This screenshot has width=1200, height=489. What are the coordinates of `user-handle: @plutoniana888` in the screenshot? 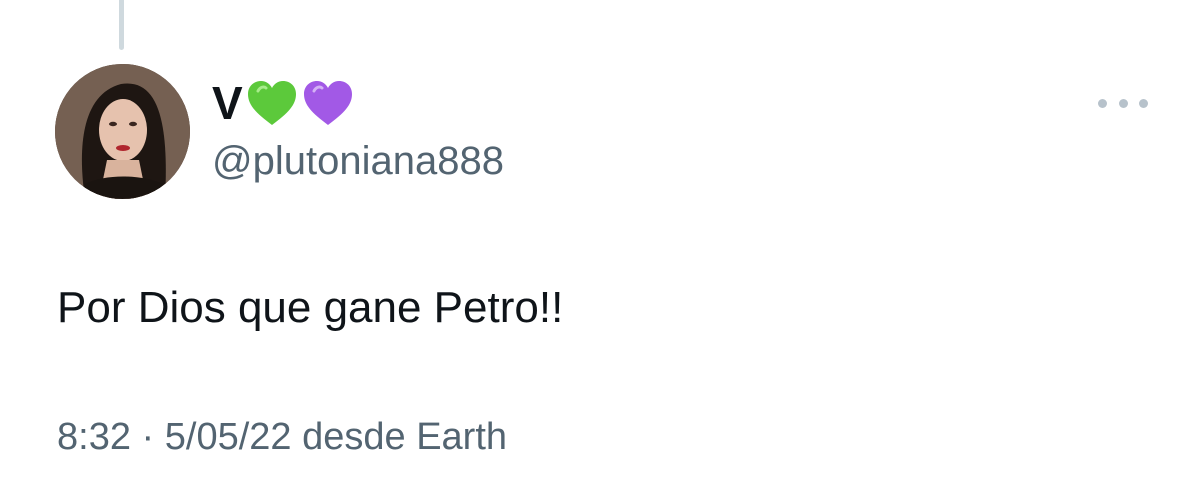 It's located at (358, 161).